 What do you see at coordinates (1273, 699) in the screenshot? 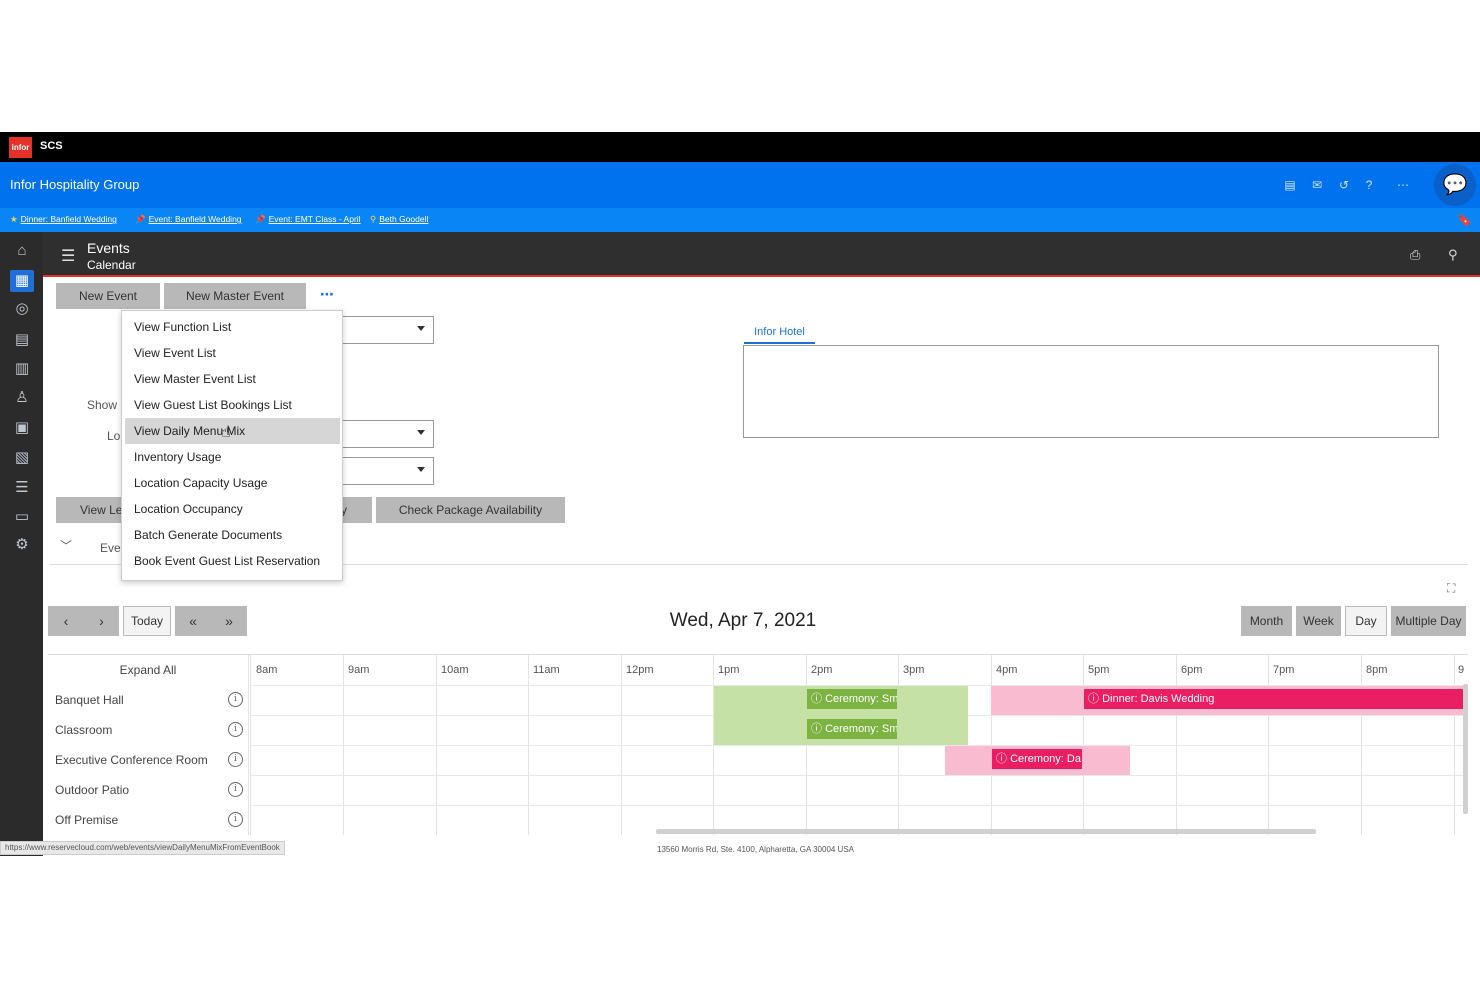
I see `event-block: ⓘ Dinner: Davis Wedding` at bounding box center [1273, 699].